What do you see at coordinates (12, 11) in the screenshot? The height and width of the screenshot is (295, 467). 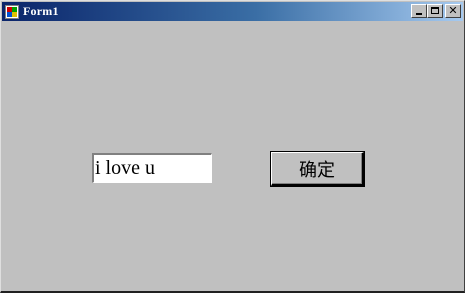 I see `app-icon` at bounding box center [12, 11].